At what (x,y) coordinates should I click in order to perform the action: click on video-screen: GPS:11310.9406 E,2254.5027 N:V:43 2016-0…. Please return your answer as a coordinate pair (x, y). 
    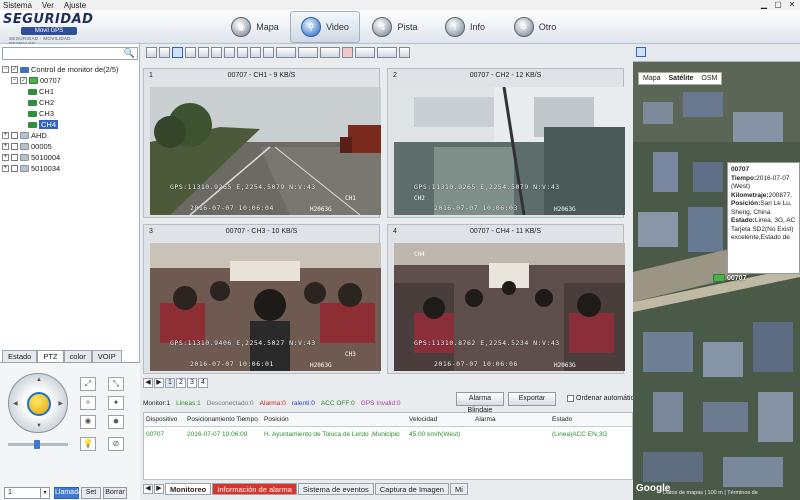
    Looking at the image, I should click on (265, 307).